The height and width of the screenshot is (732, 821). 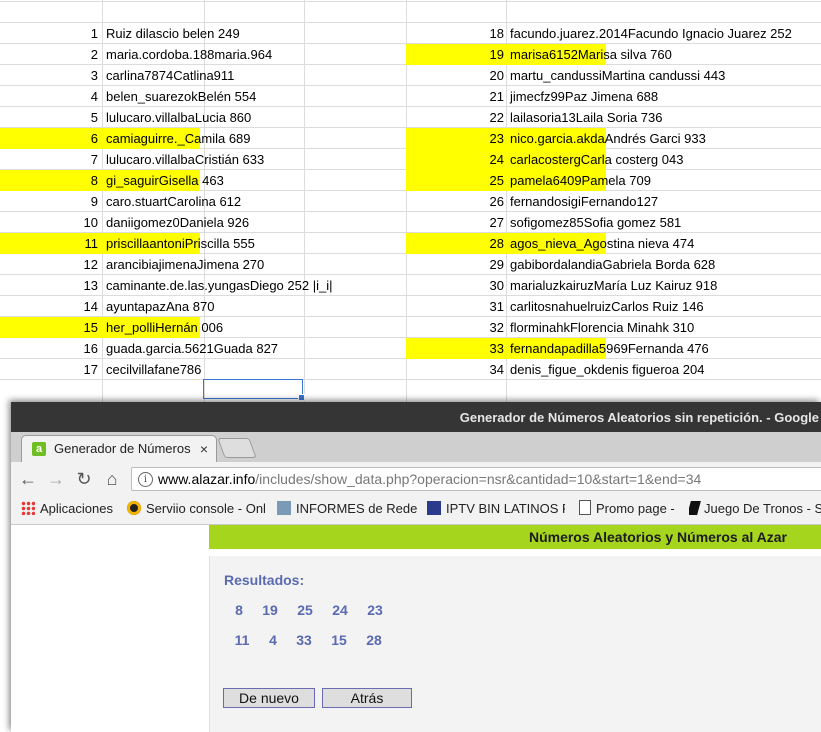 I want to click on bookmark-promo: Promo page -, so click(x=629, y=509).